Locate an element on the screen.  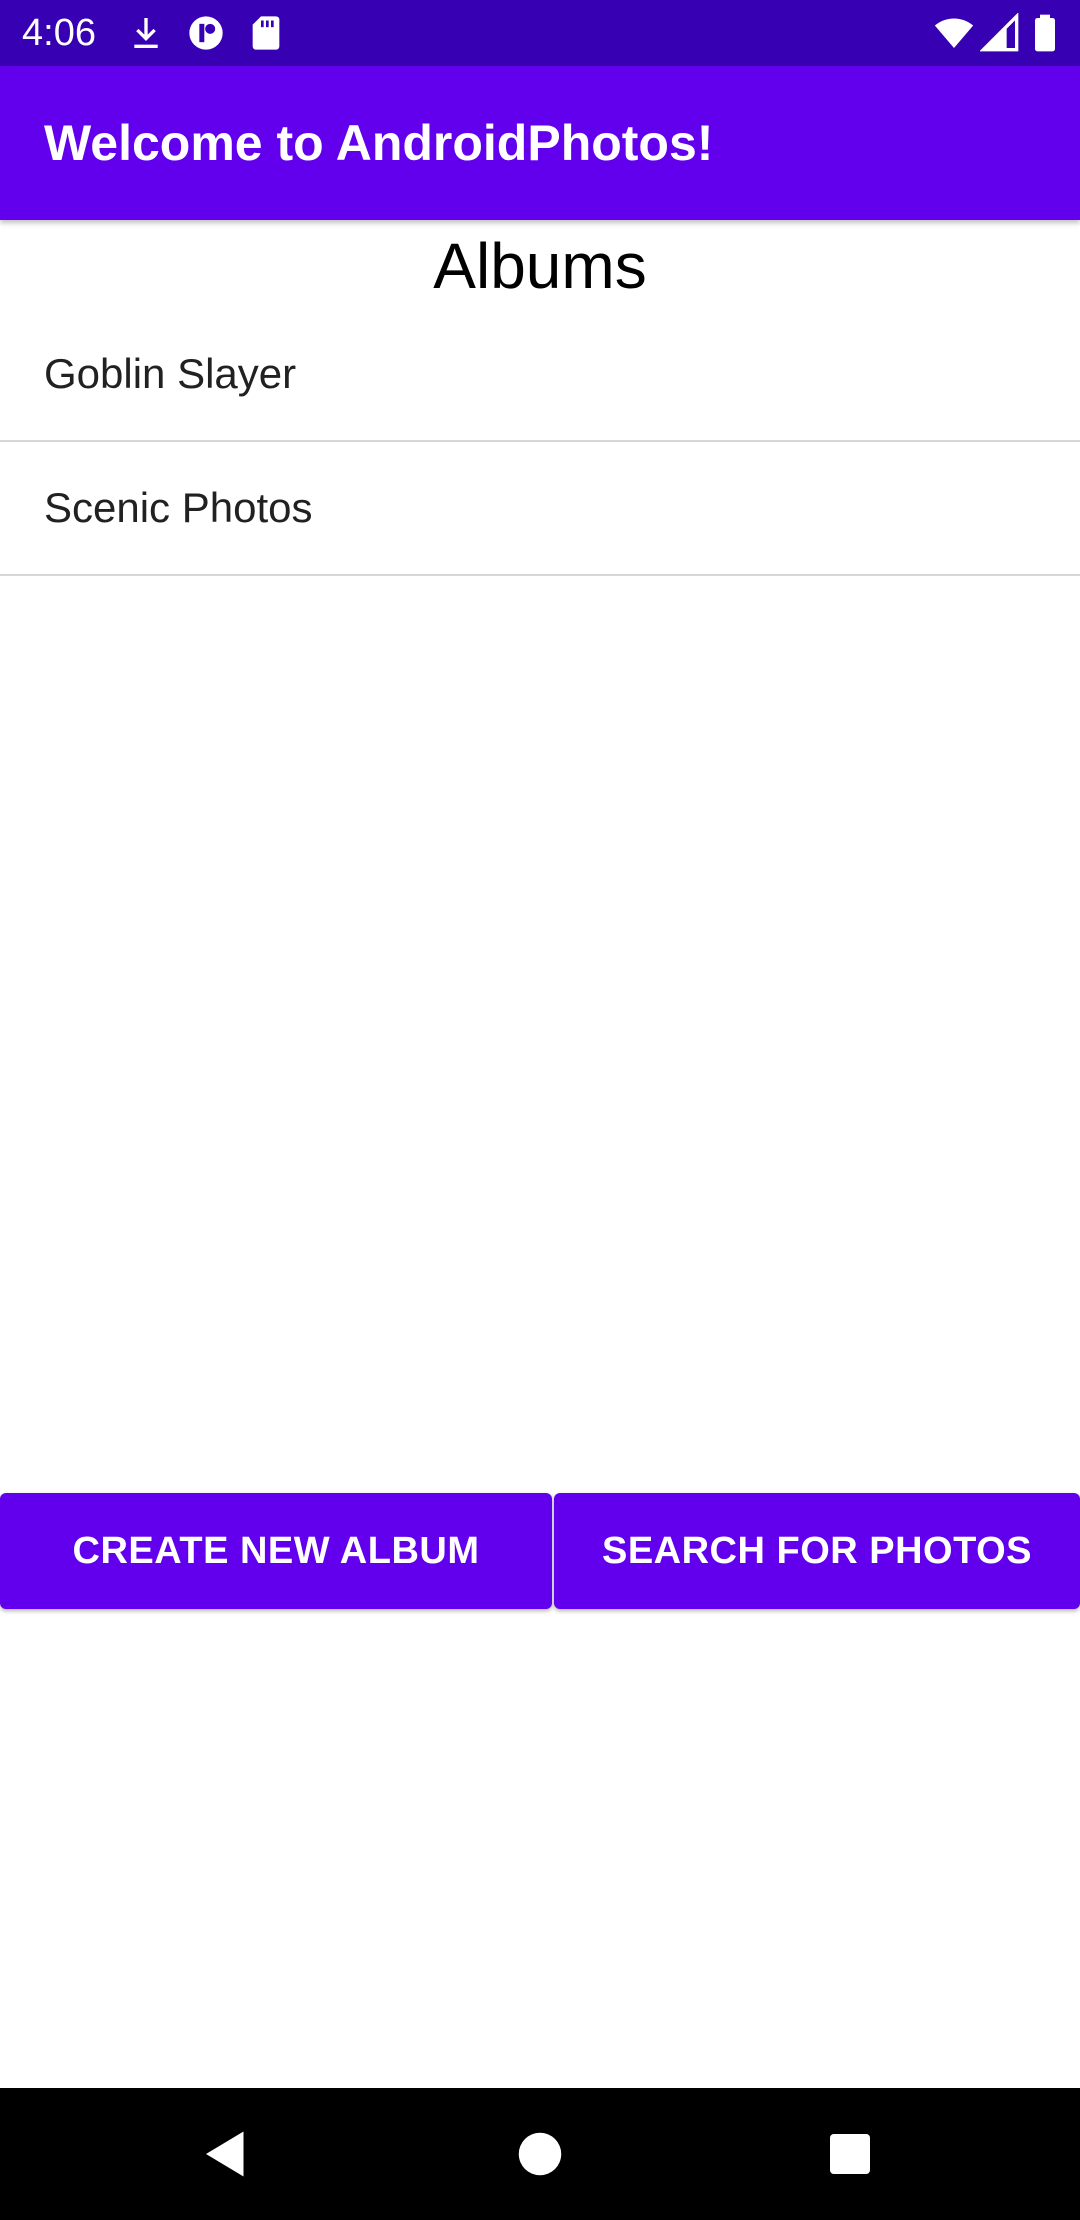
recents-icon is located at coordinates (850, 2154).